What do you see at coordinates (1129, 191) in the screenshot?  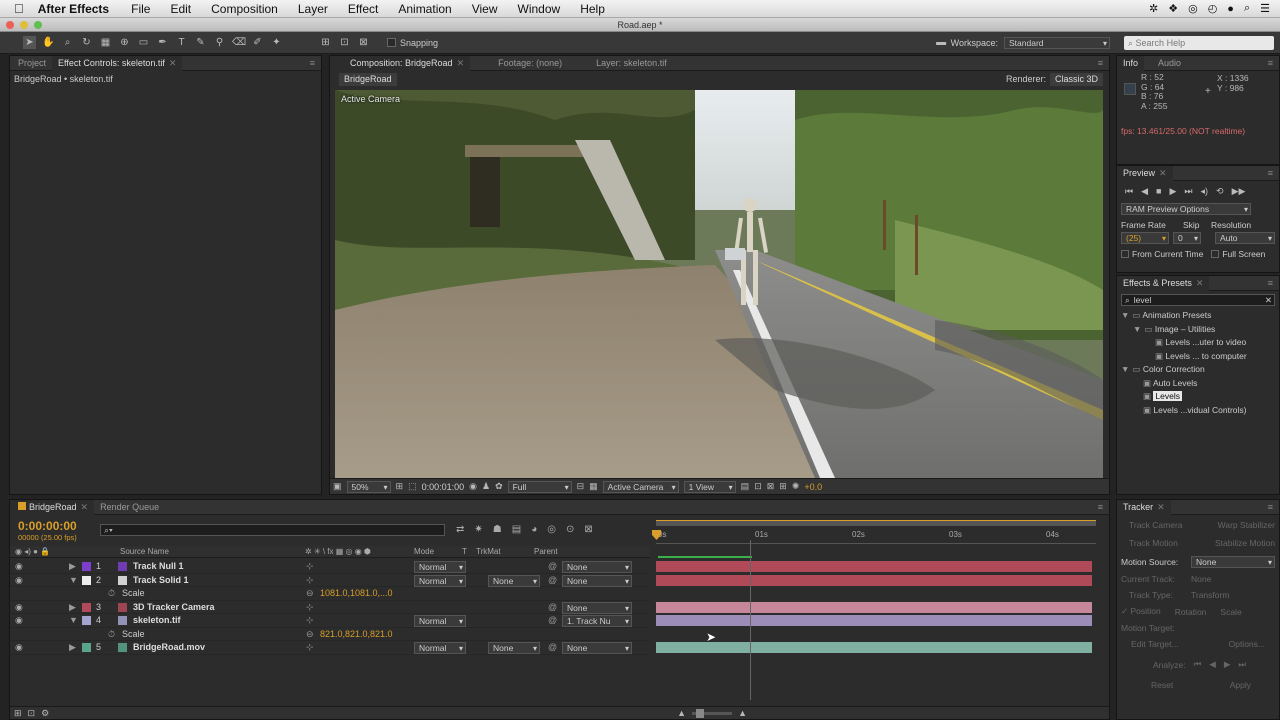 I see `first-frame-icon: ⏮` at bounding box center [1129, 191].